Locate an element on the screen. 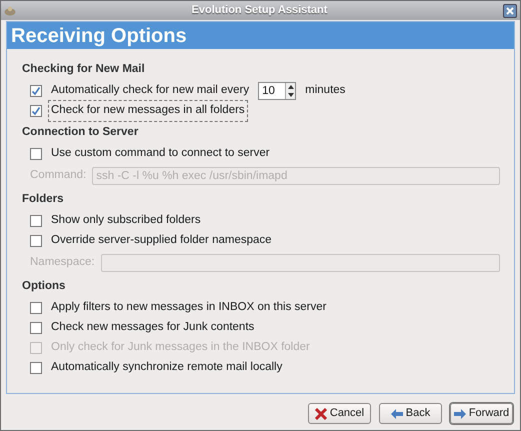 The image size is (521, 431). checkbox-label: Check for new messages in all folders is located at coordinates (148, 111).